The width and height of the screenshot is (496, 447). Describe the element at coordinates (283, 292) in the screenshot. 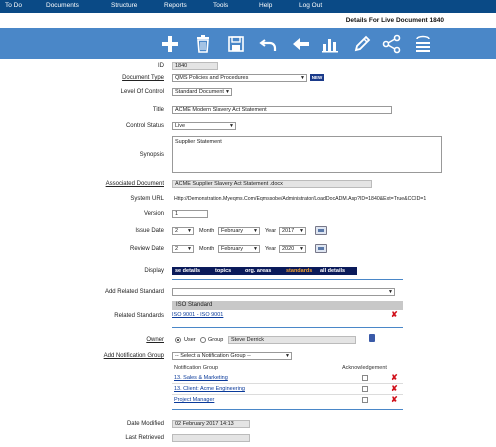

I see `add-standard-select` at that location.